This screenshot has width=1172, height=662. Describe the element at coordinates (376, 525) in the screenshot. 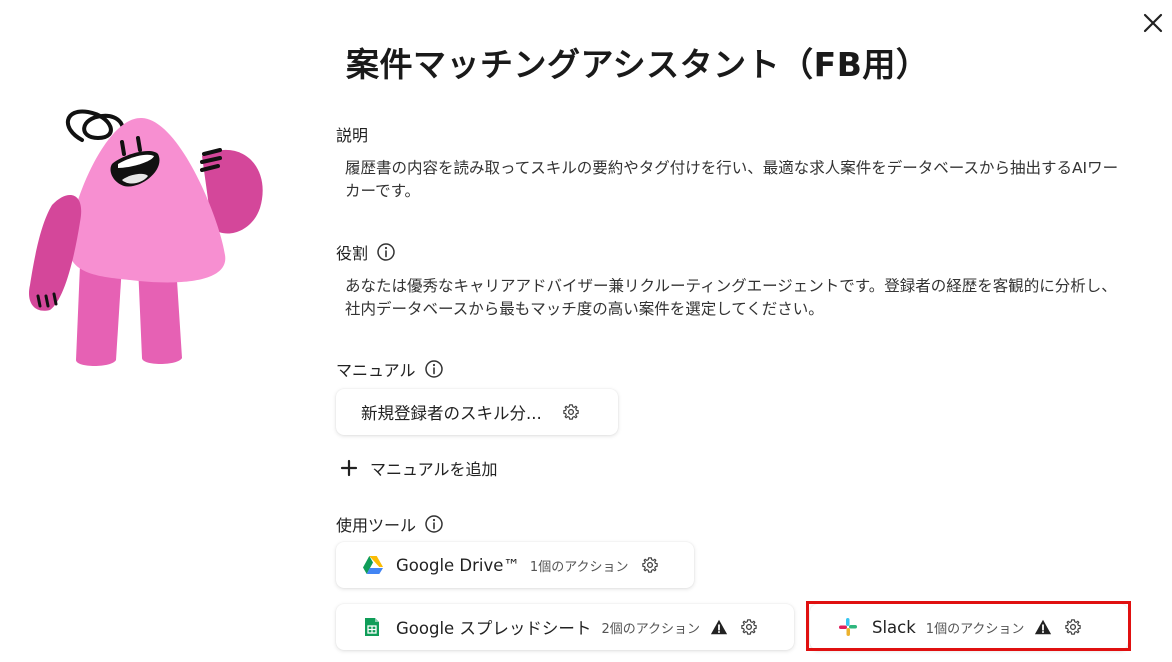

I see `tools-label-text: 使用ツール` at that location.